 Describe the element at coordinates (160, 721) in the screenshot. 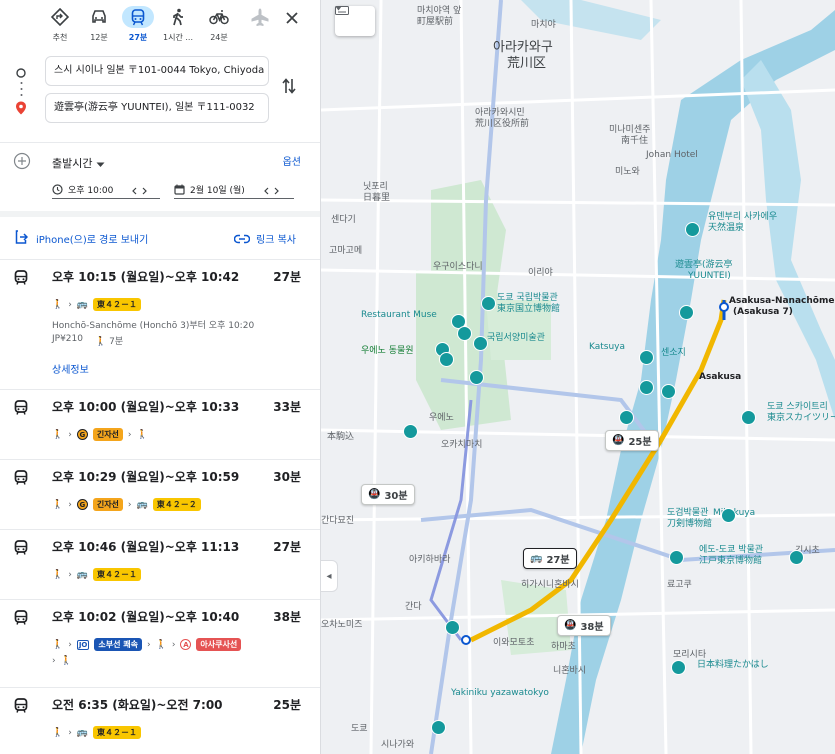

I see `route-option: 오전 6:35 (화요일)~오전 7:00 25분 🚶 › 🚌 東４２－１` at that location.